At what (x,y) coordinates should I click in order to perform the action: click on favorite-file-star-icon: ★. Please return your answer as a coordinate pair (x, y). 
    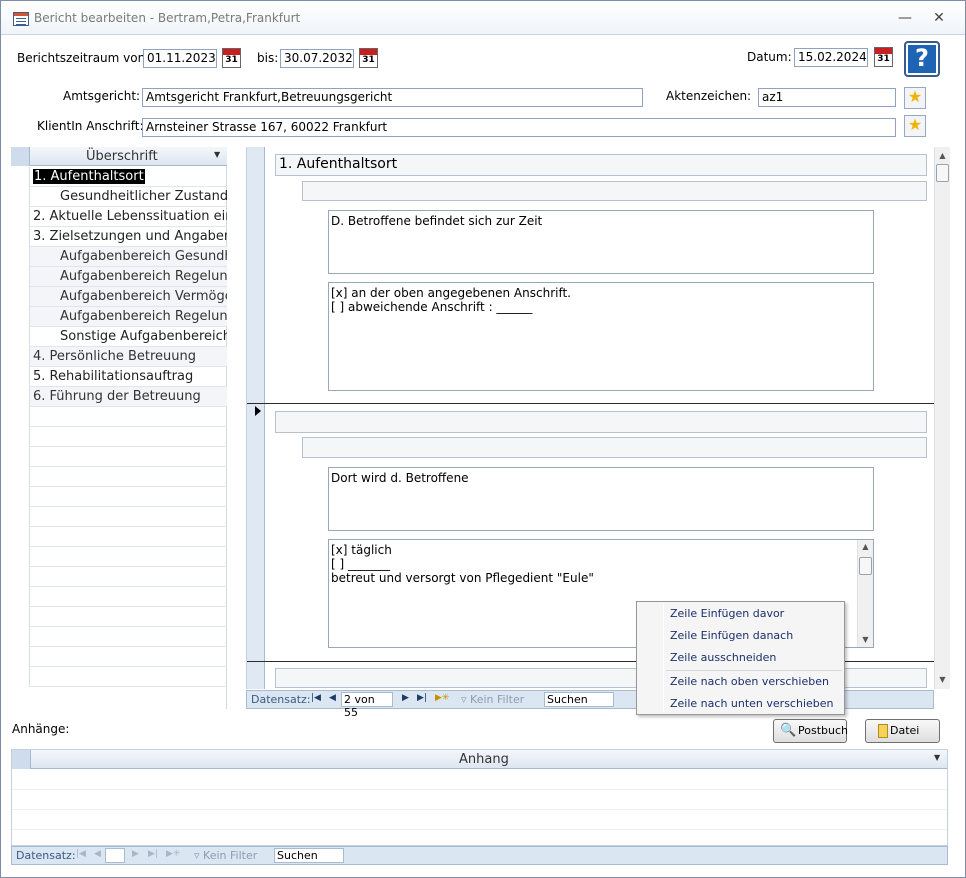
    Looking at the image, I should click on (915, 98).